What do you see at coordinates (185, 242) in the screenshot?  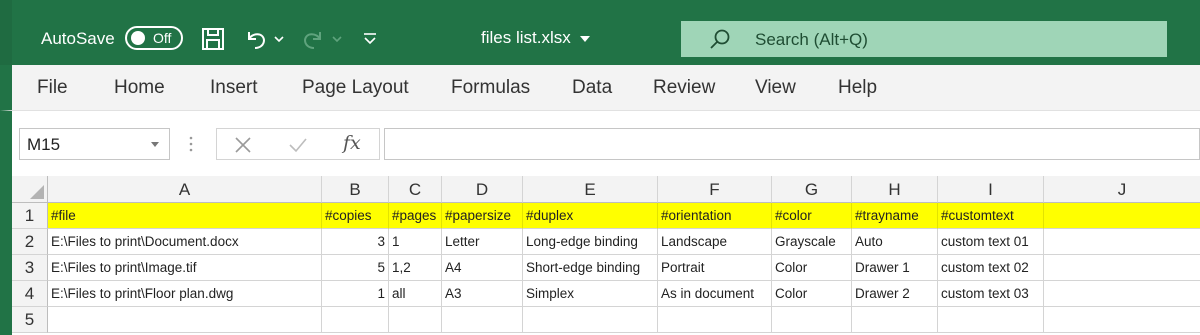 I see `cell-a2: E:\Files to print\Document.docx` at bounding box center [185, 242].